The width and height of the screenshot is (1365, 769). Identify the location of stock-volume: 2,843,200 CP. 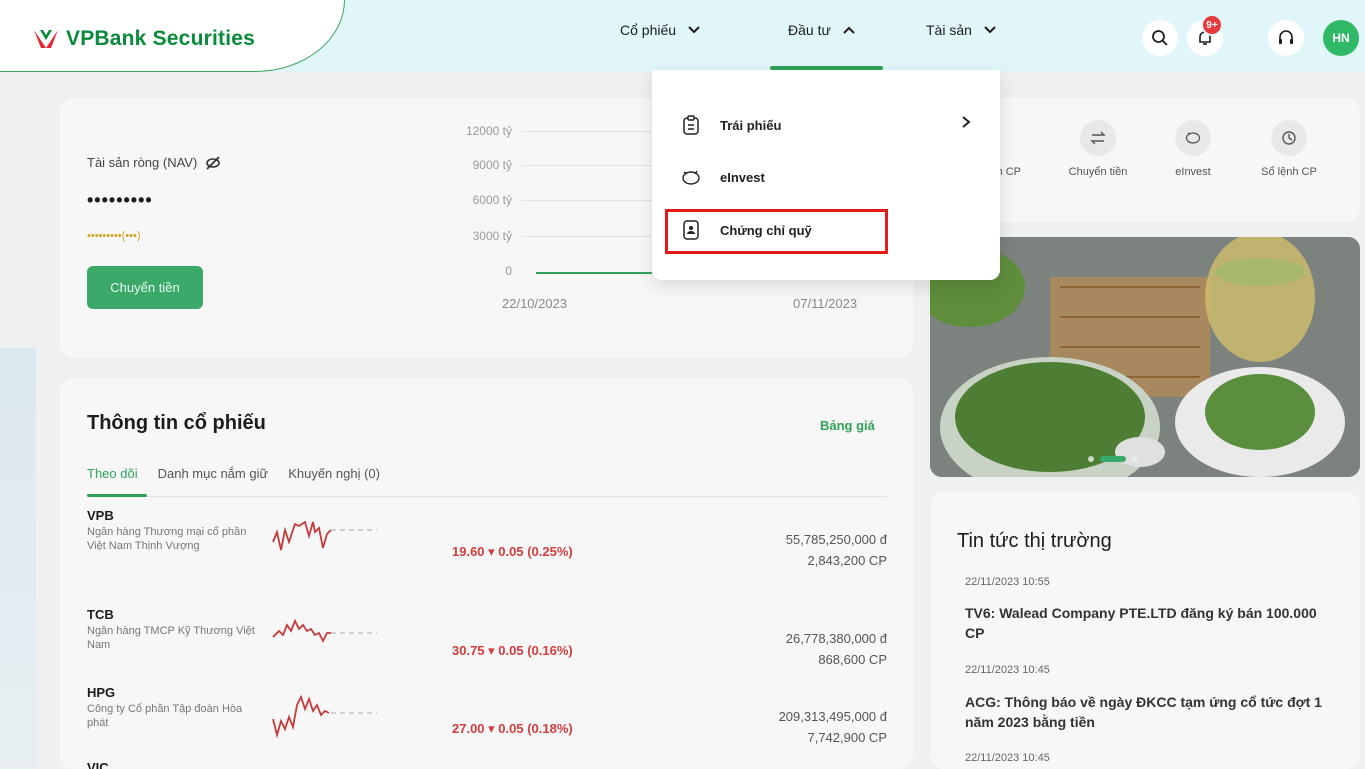
(847, 560).